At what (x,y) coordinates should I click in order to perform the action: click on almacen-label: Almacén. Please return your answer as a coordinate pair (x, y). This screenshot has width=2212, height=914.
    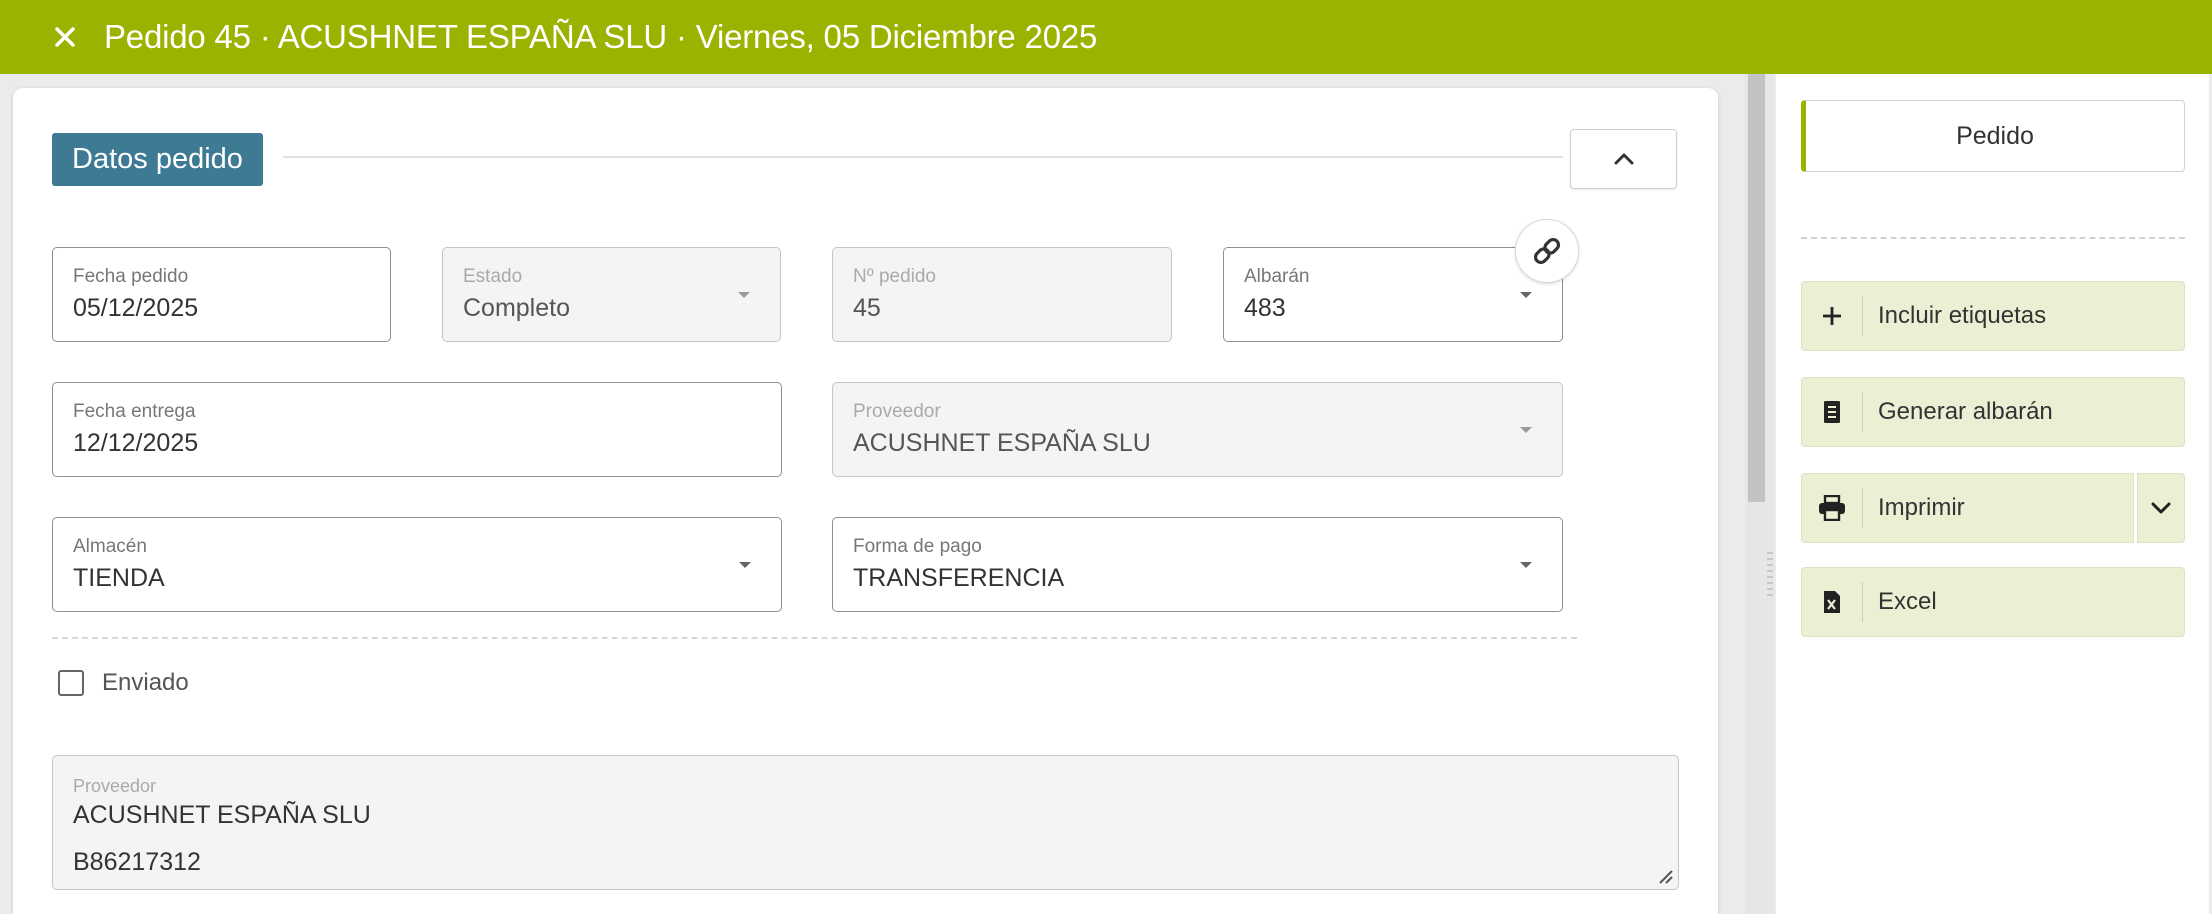
    Looking at the image, I should click on (110, 546).